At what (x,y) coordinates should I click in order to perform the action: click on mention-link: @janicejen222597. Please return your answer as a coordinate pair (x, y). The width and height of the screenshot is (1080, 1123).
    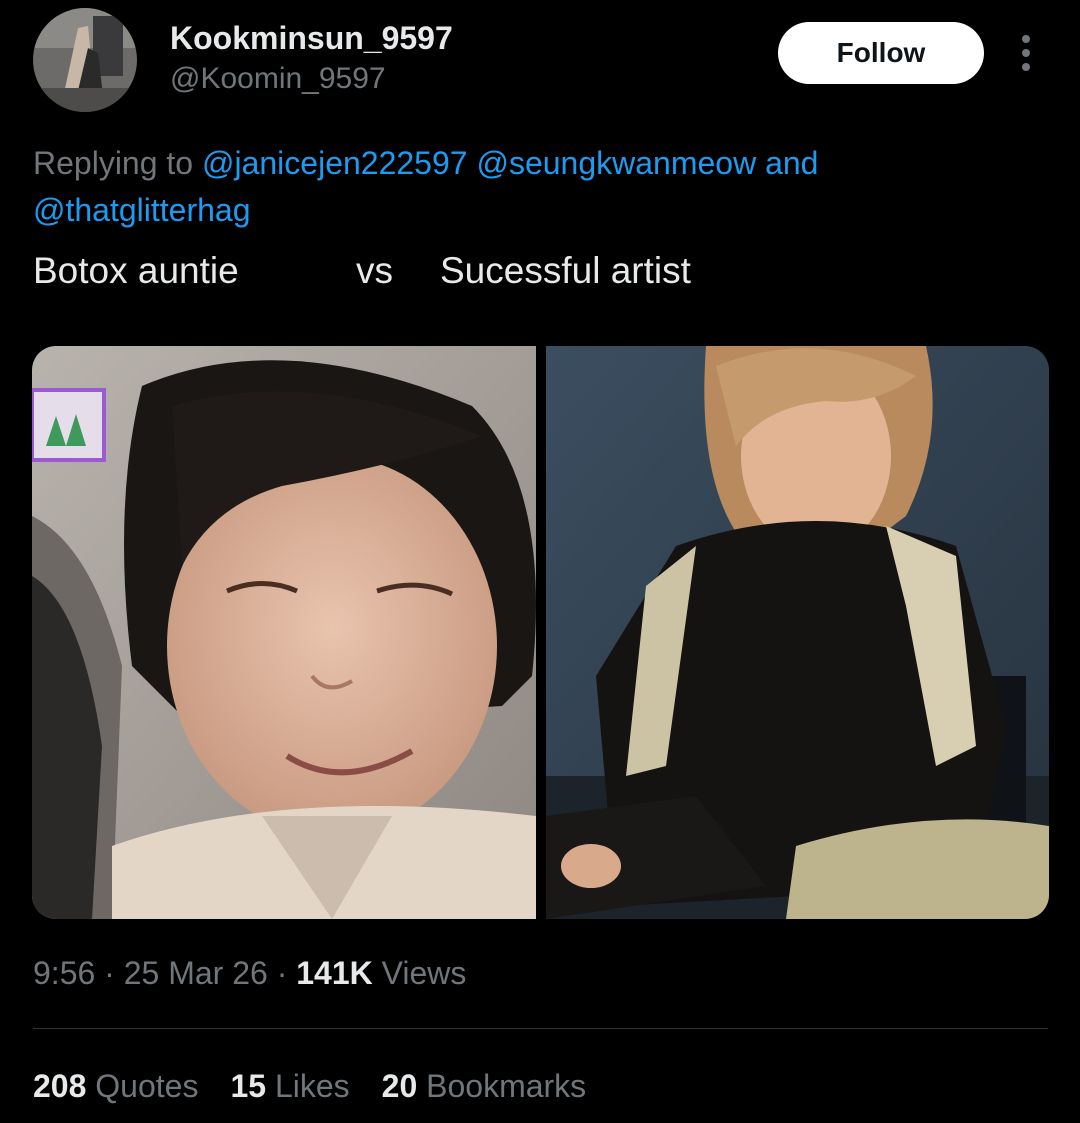
    Looking at the image, I should click on (335, 163).